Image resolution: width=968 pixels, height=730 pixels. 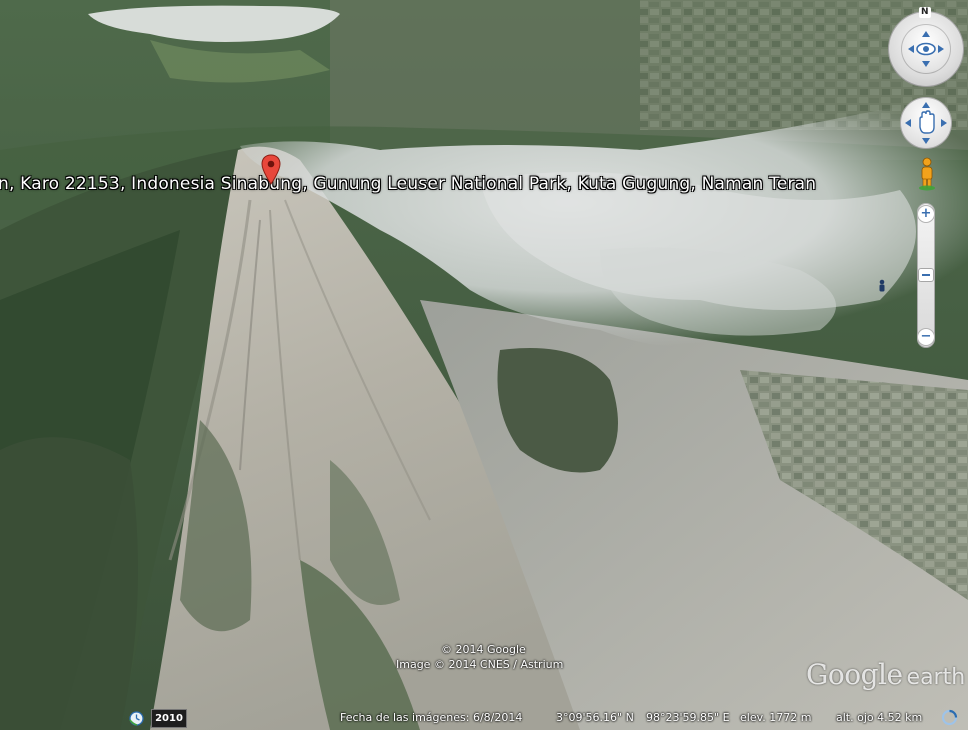 What do you see at coordinates (925, 12) in the screenshot?
I see `compass-north-label: N` at bounding box center [925, 12].